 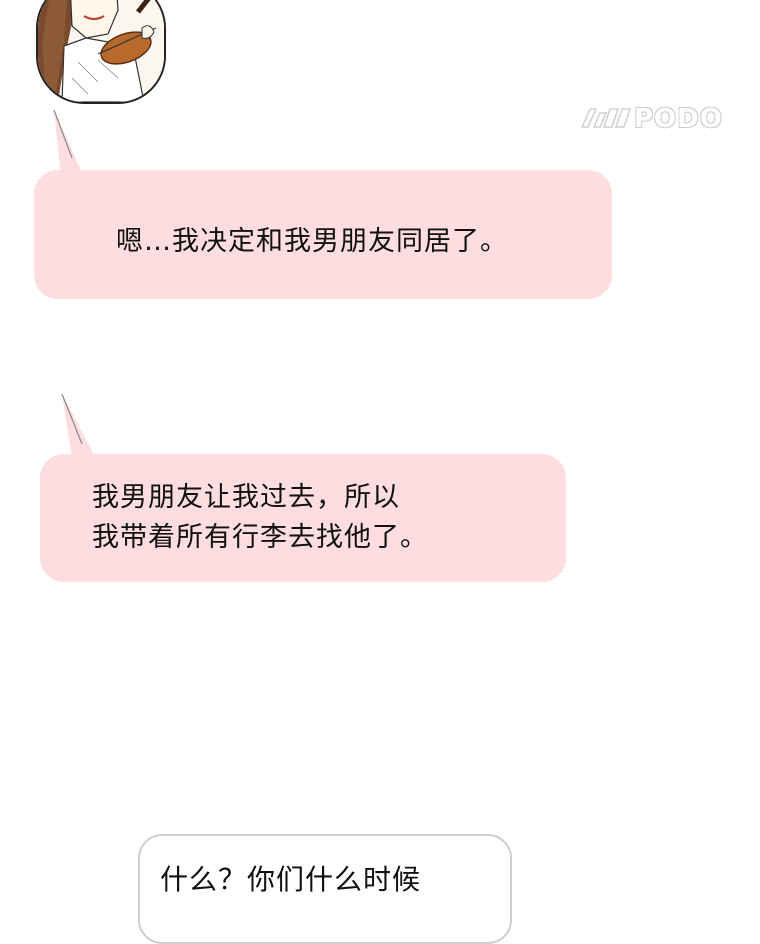 I want to click on speech-bubble-1: 嗯…我决定和我男朋友同居了。, so click(x=323, y=234).